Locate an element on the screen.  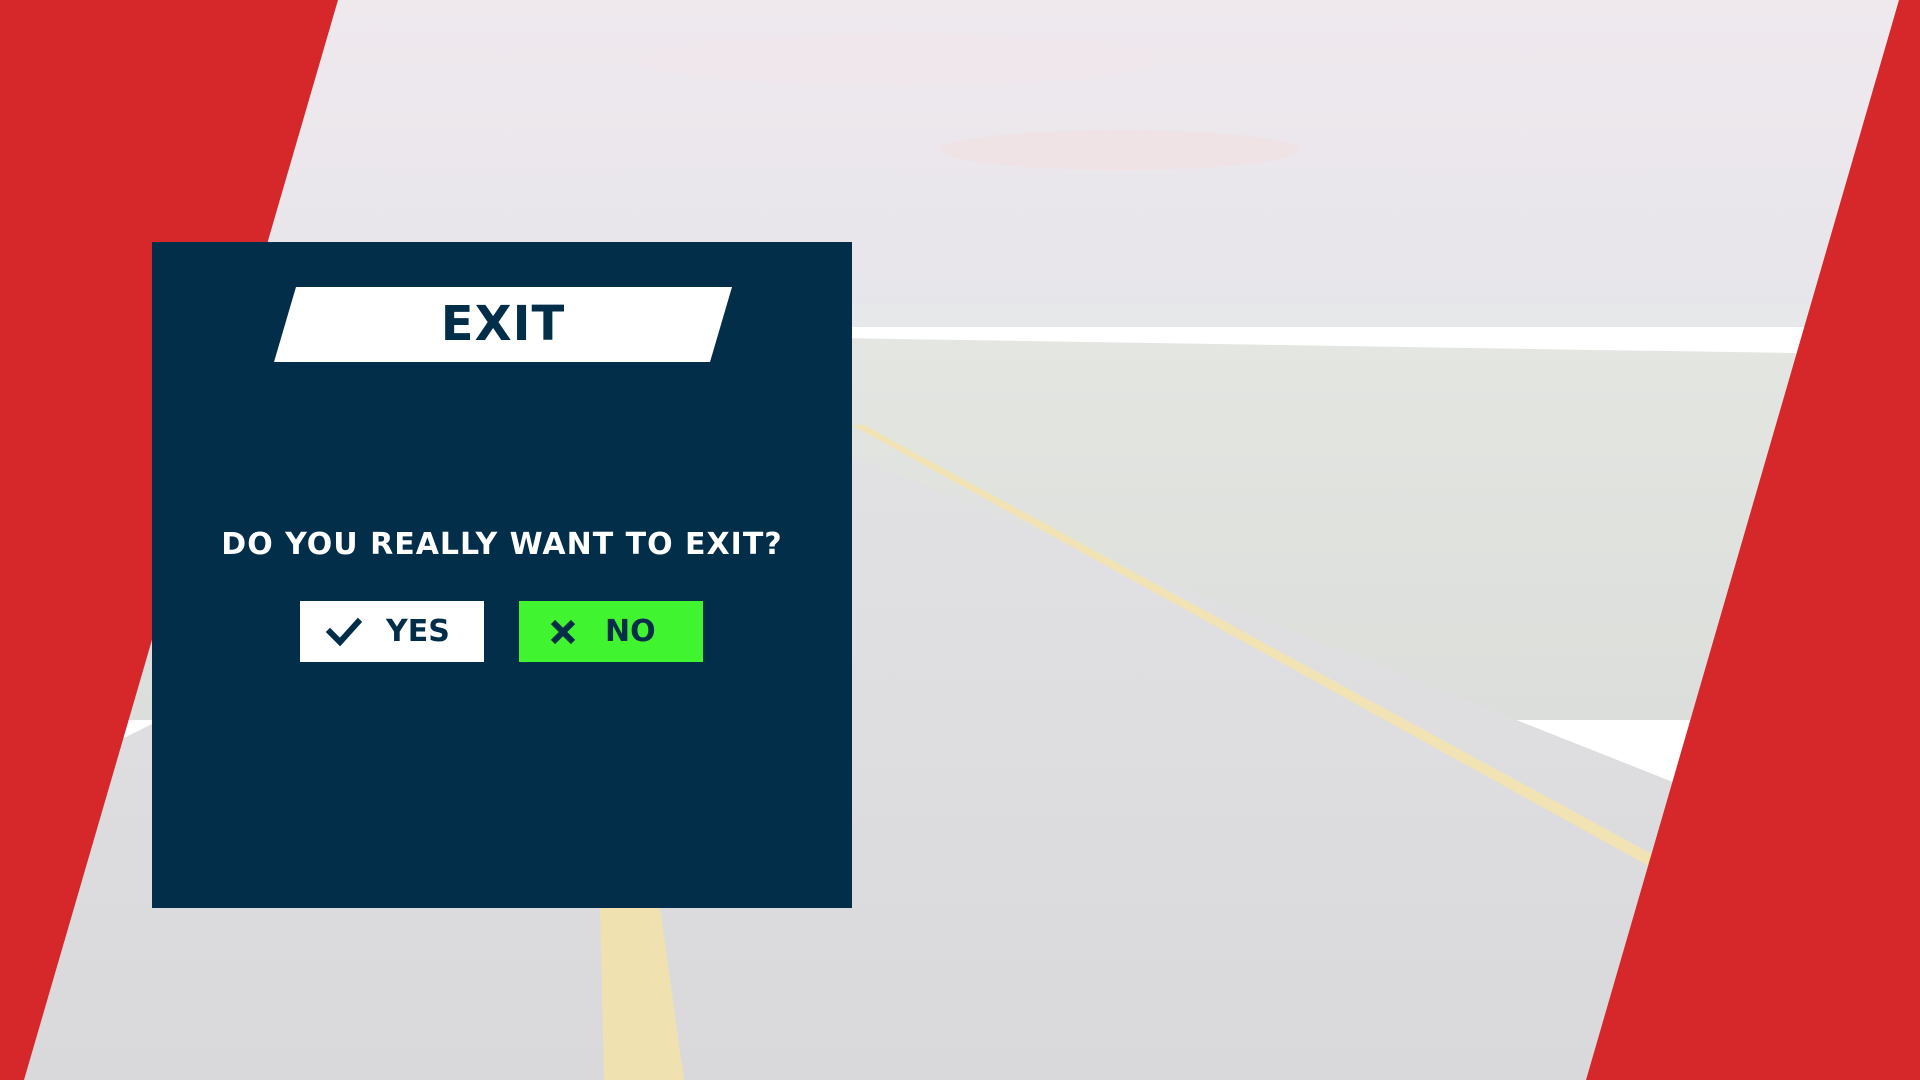
exit-question: DO YOU REALLY WANT TO EXIT? is located at coordinates (502, 544).